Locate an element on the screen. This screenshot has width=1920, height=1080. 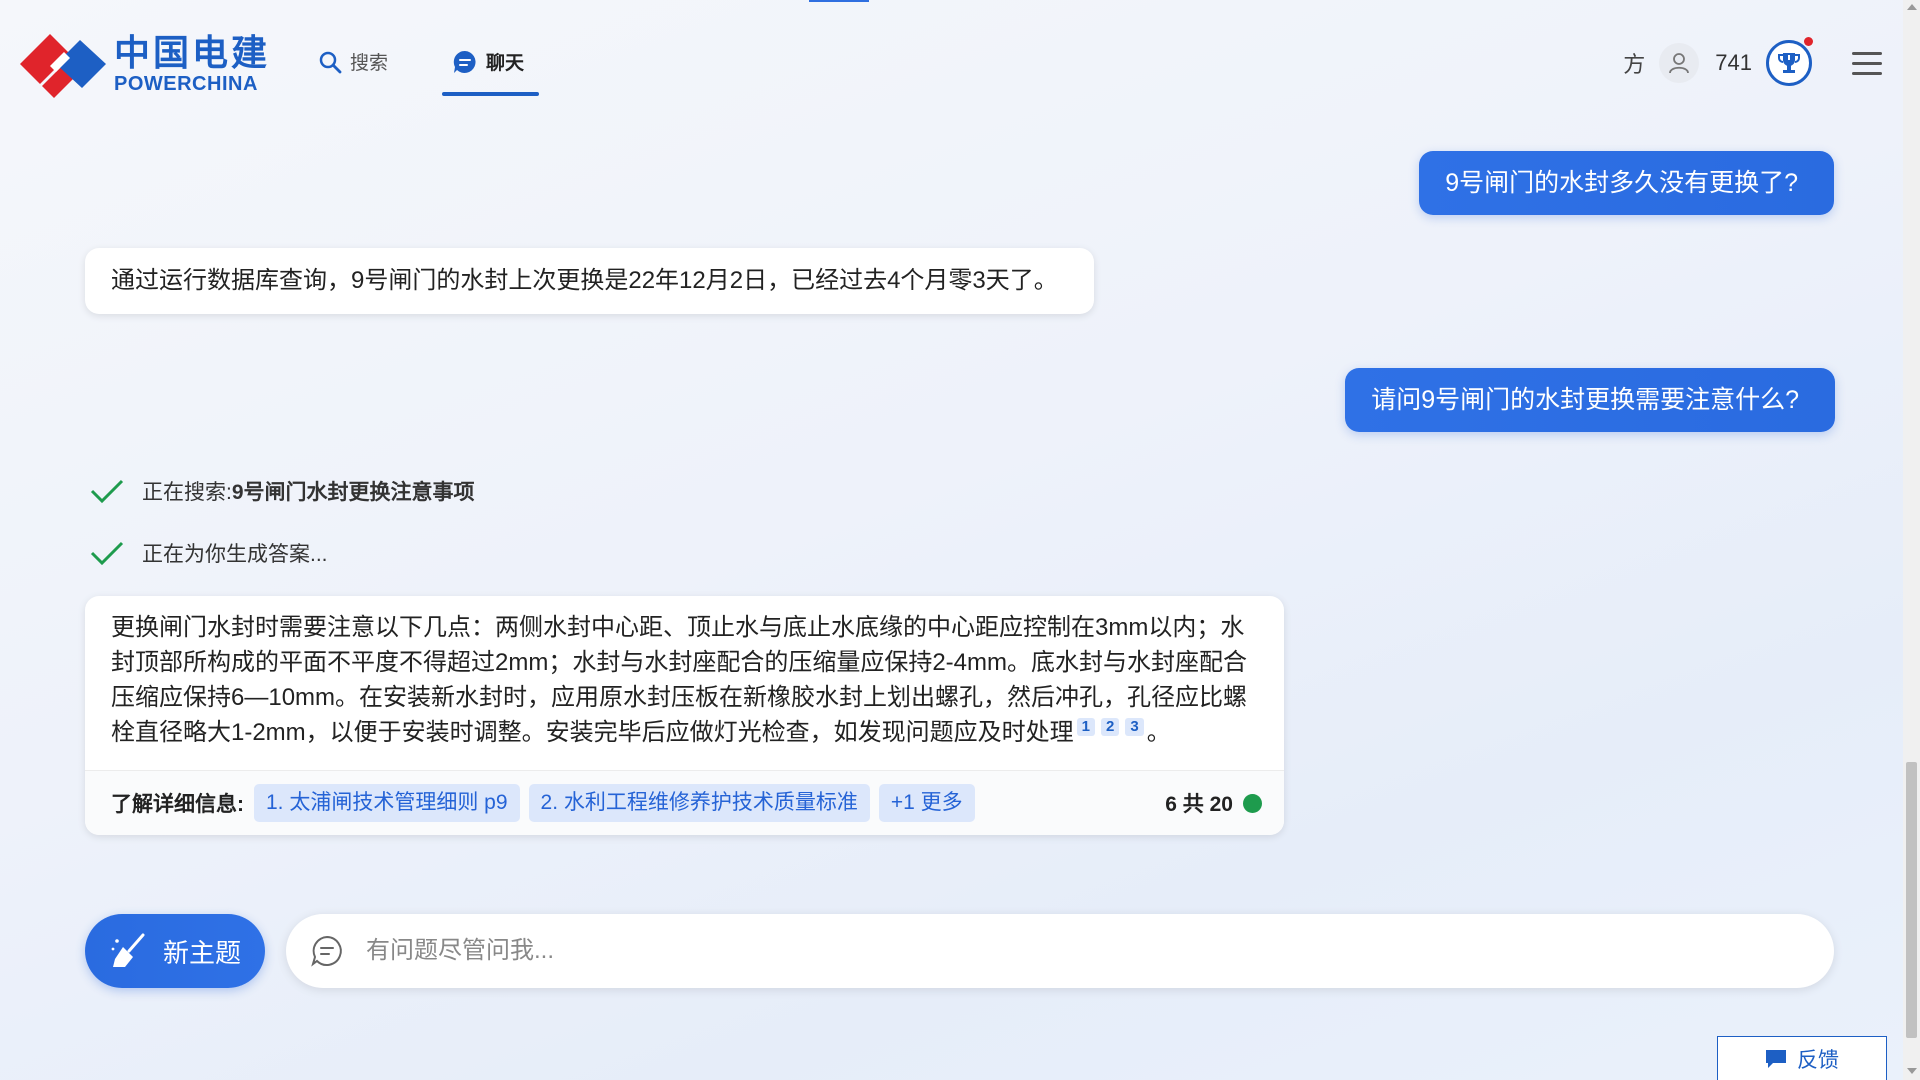
citation-1: 1 is located at coordinates (1086, 727).